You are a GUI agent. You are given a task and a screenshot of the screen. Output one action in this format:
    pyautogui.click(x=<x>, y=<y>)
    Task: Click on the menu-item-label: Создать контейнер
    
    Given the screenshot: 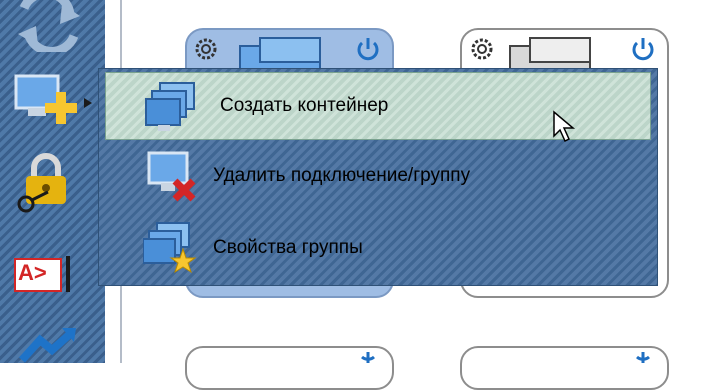 What is the action you would take?
    pyautogui.click(x=304, y=105)
    